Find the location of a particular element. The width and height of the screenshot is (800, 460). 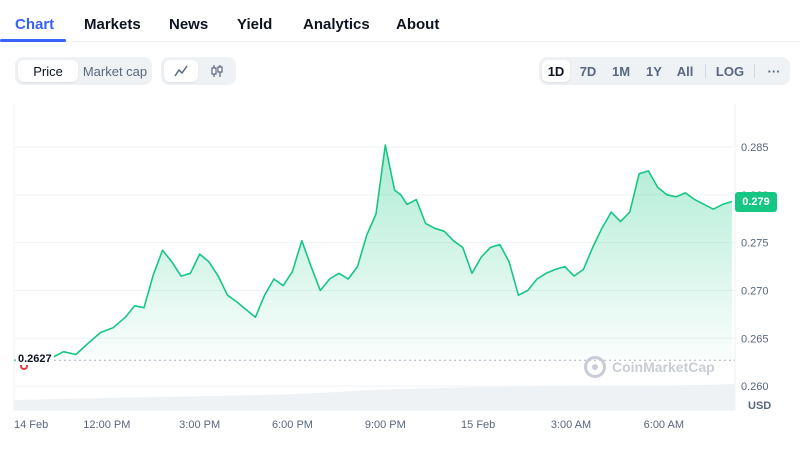

chart-style-toggle is located at coordinates (198, 71).